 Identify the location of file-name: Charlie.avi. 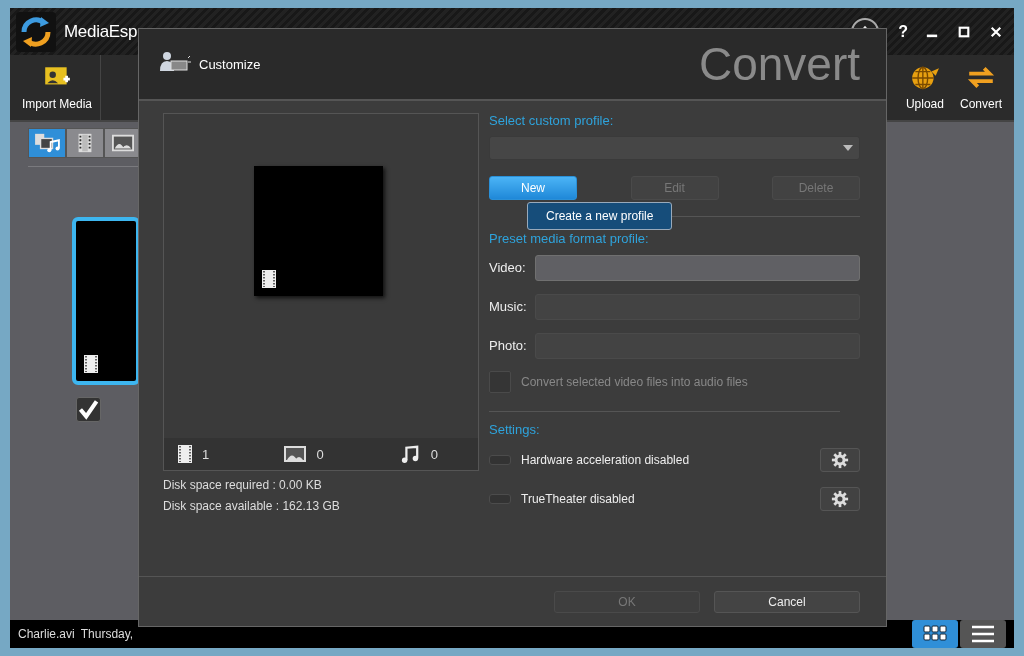
(46, 634).